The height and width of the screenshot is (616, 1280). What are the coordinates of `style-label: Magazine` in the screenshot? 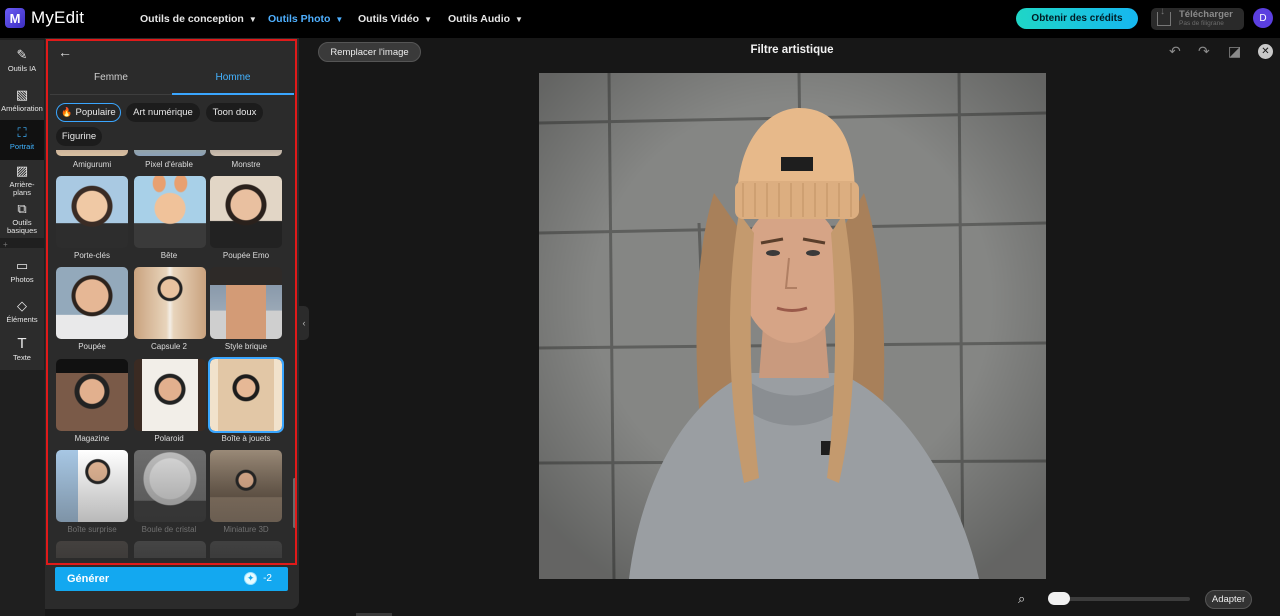 It's located at (92, 438).